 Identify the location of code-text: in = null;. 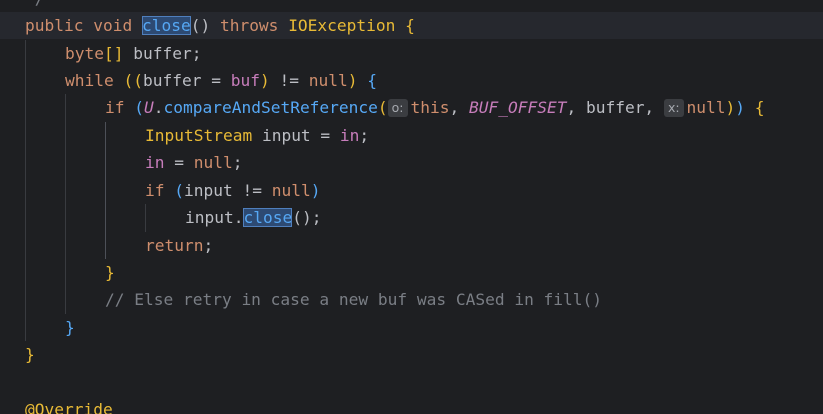
(193, 162).